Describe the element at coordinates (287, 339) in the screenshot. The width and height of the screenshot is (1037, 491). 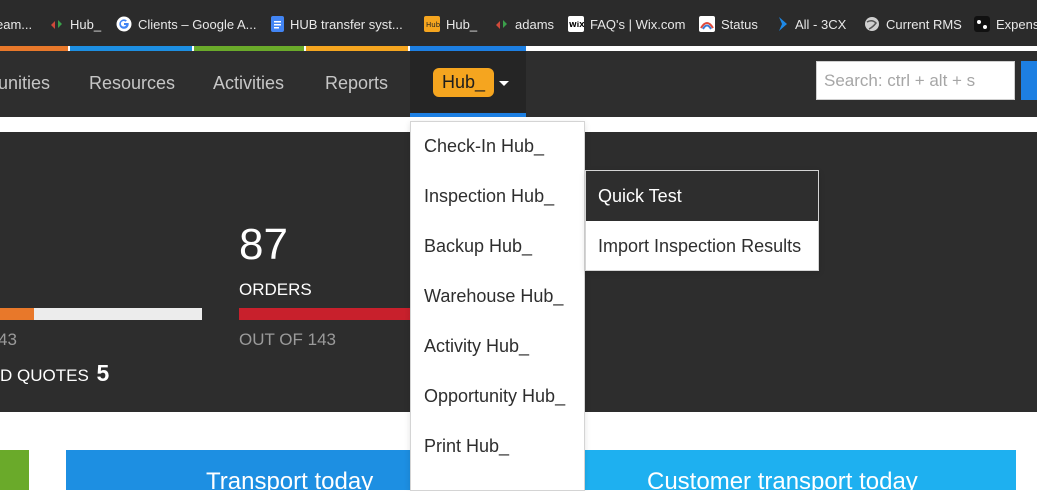
I see `orders-sub: OUT OF 143` at that location.